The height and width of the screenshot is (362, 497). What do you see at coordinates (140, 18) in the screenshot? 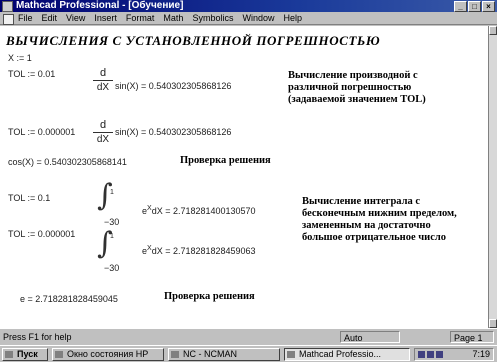
I see `menu-format: Format` at bounding box center [140, 18].